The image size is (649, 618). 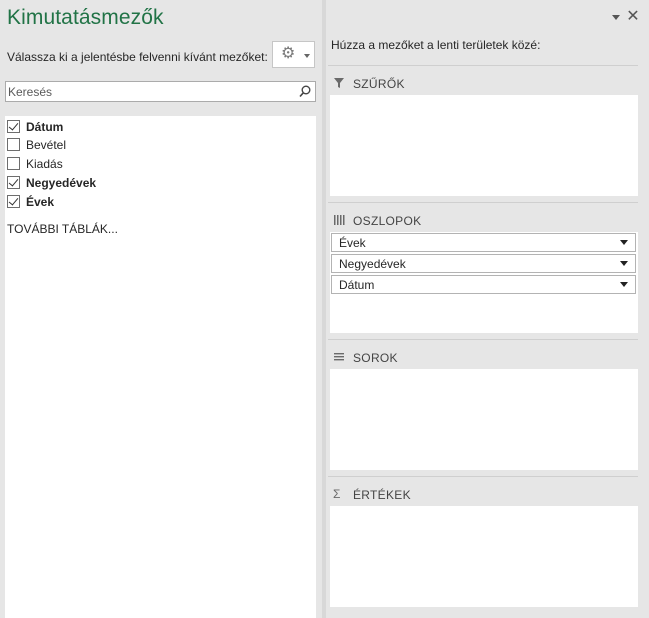 What do you see at coordinates (61, 183) in the screenshot?
I see `field-label: Negyedévek` at bounding box center [61, 183].